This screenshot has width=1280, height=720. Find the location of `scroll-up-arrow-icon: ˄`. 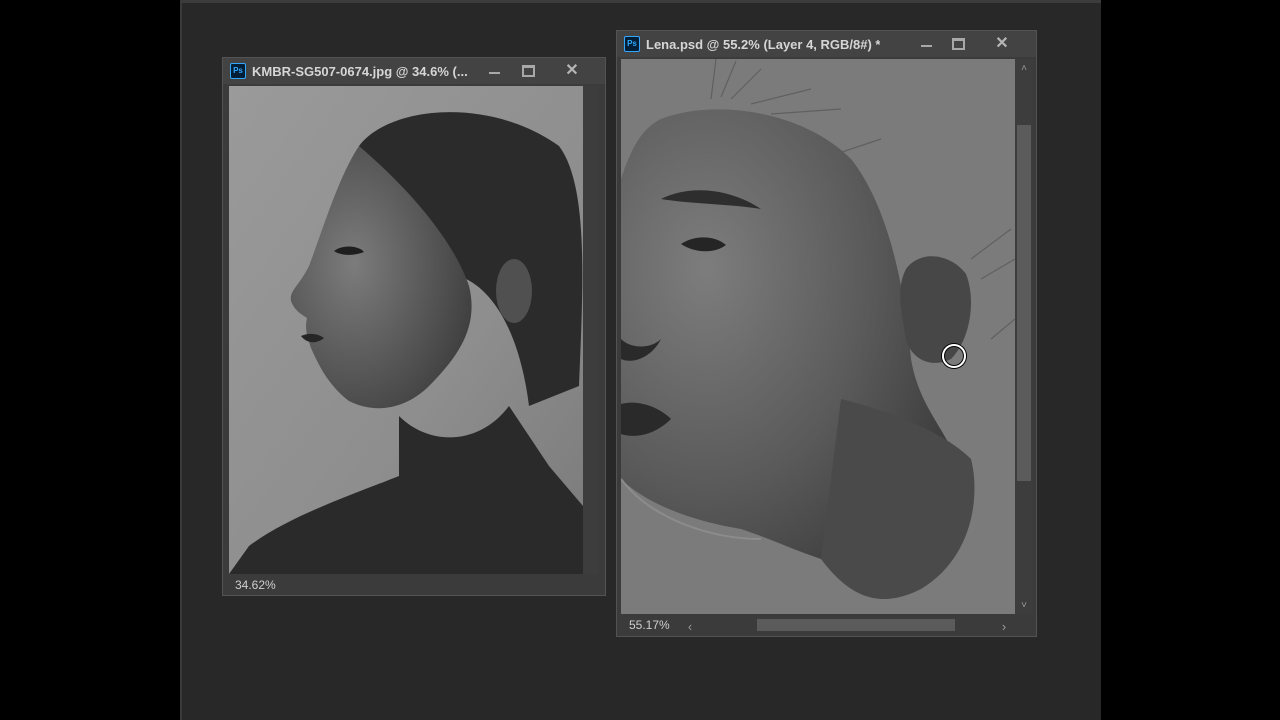

scroll-up-arrow-icon: ˄ is located at coordinates (1024, 68).